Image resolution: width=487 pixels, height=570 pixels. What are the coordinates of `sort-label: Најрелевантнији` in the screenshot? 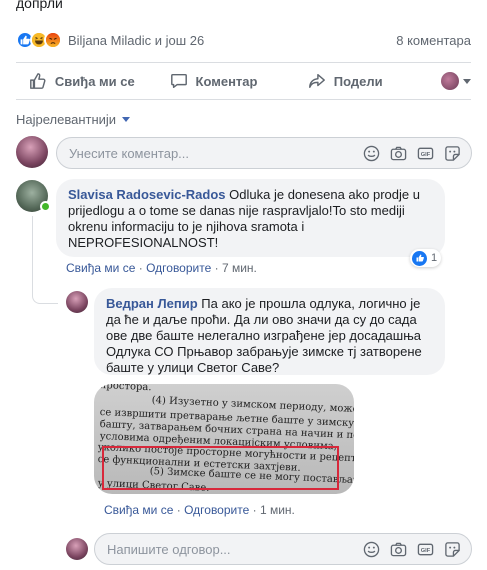 It's located at (66, 119).